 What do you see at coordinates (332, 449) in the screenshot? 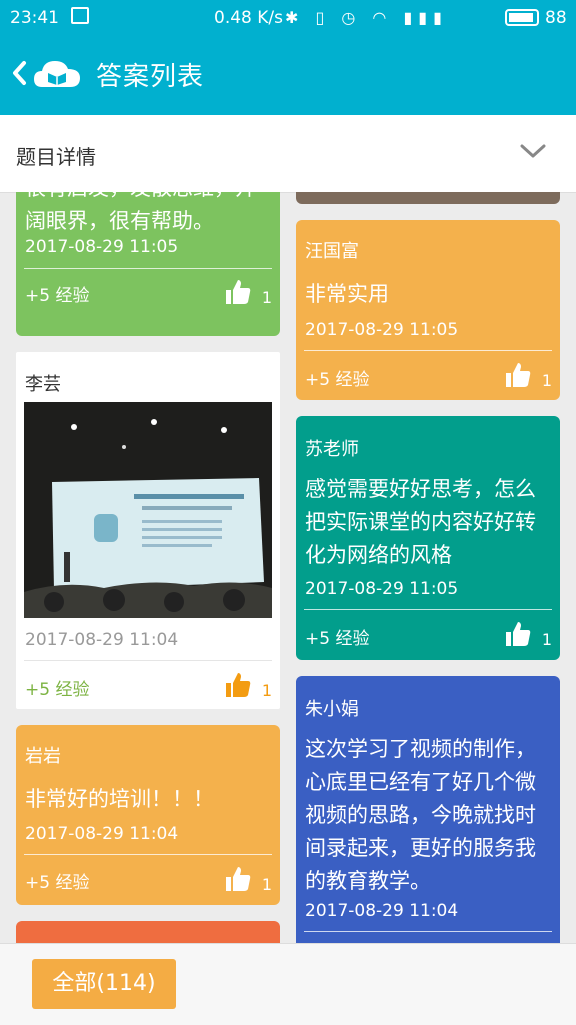
I see `author-name: 苏老师` at bounding box center [332, 449].